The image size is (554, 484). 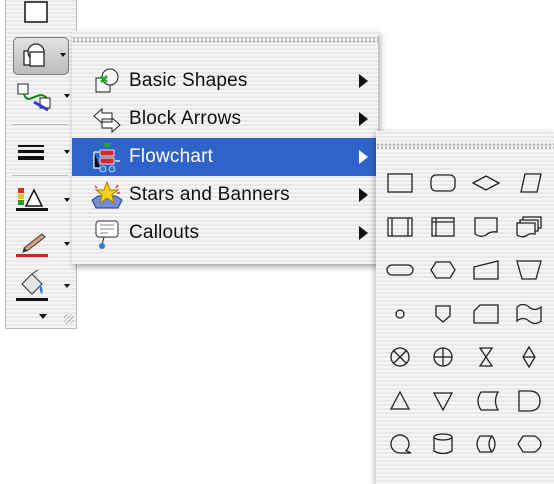 What do you see at coordinates (107, 80) in the screenshot?
I see `basic-shapes-icon` at bounding box center [107, 80].